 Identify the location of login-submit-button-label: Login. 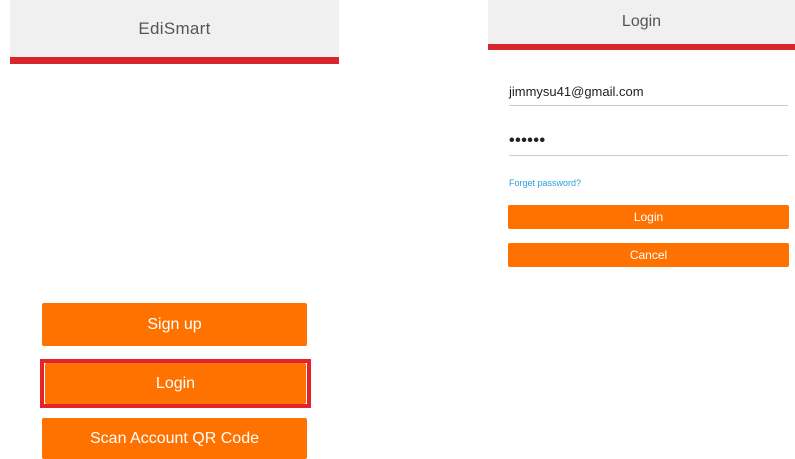
(648, 217).